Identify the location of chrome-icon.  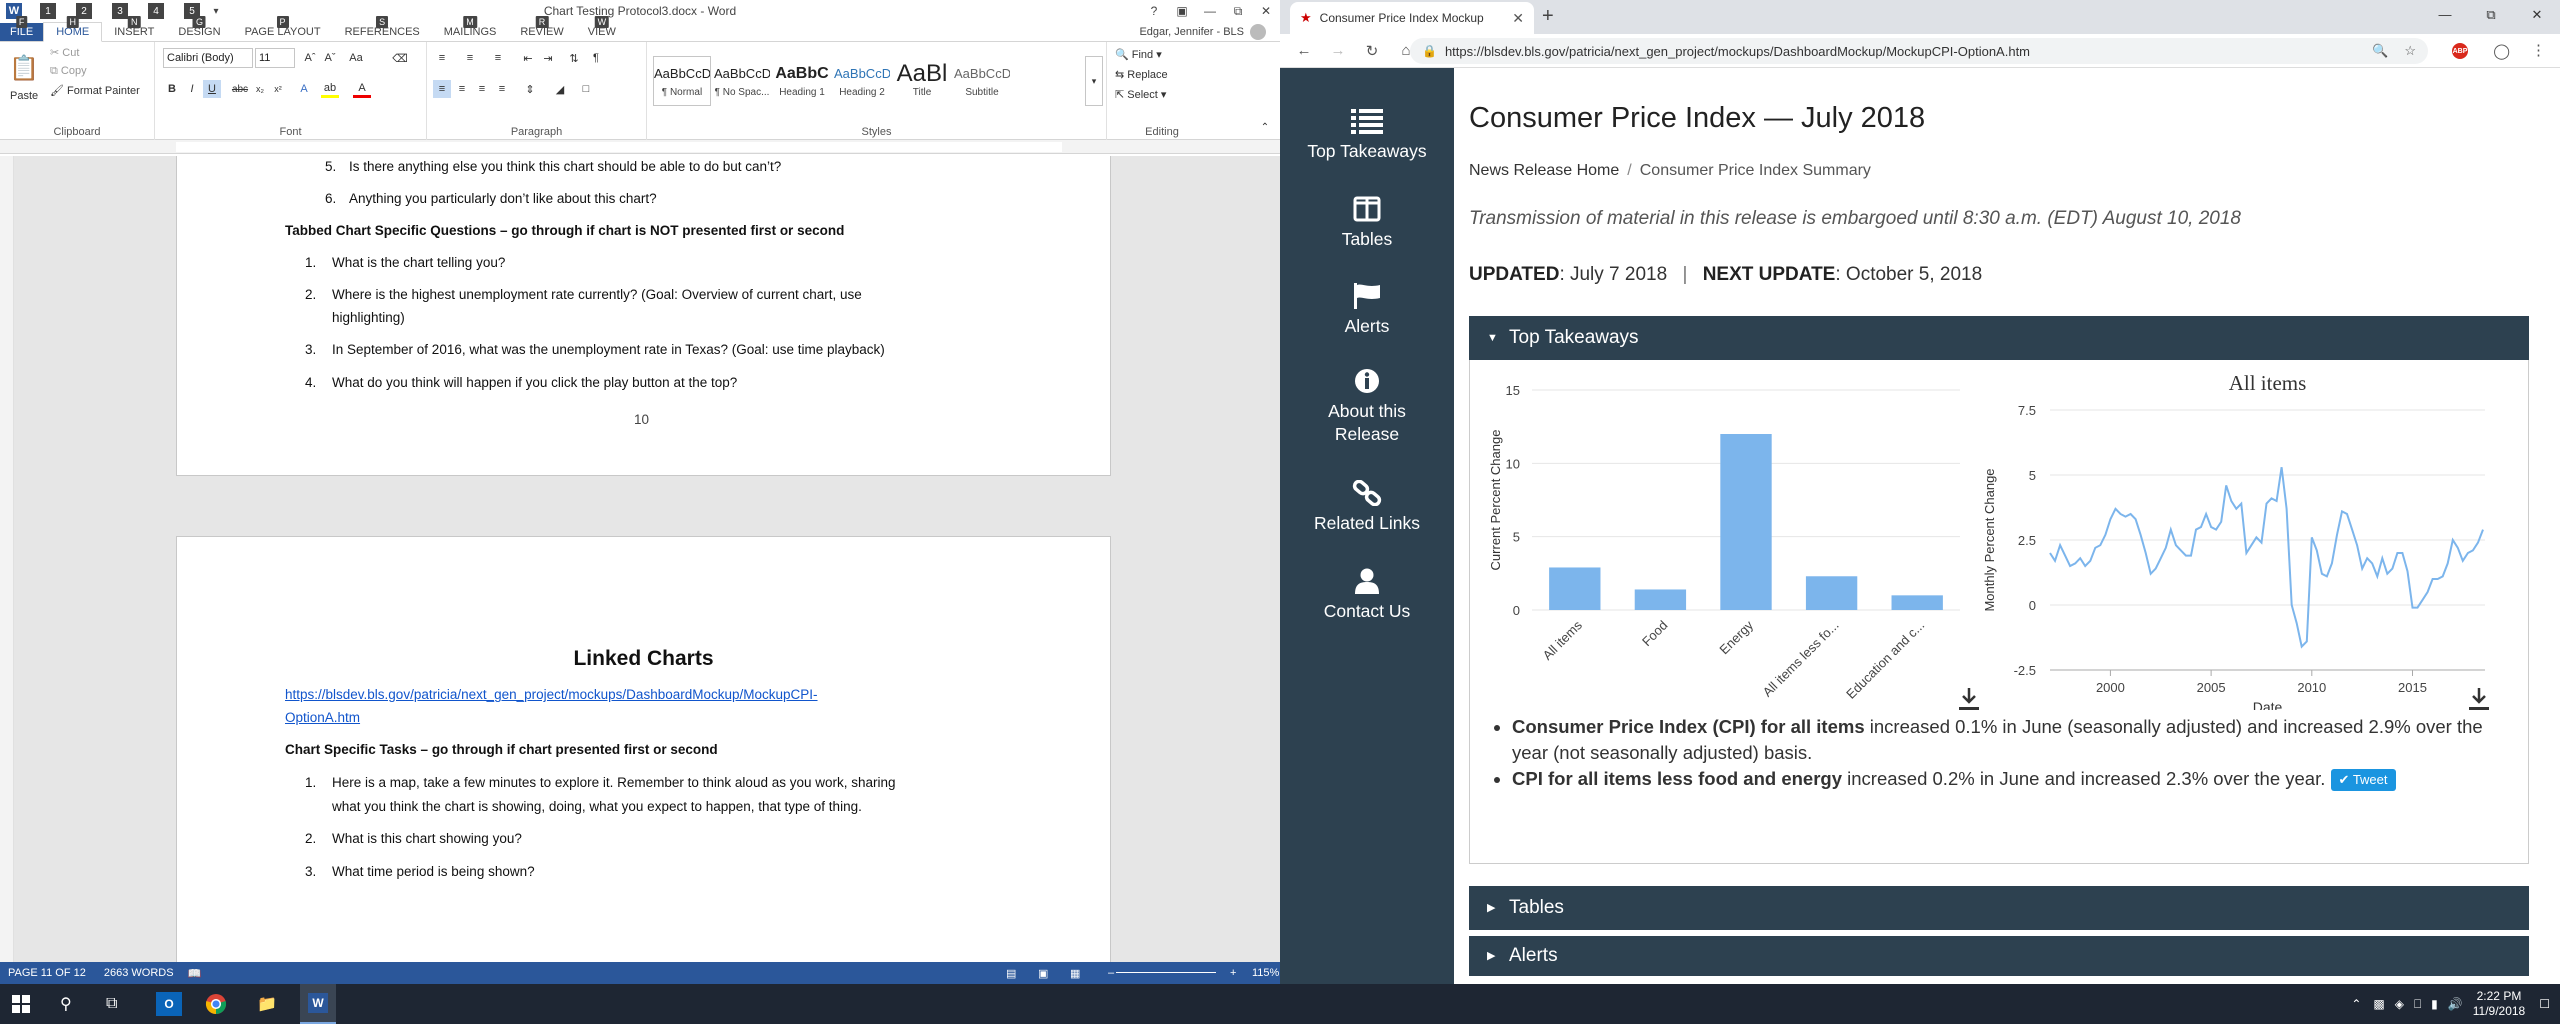
(216, 1004).